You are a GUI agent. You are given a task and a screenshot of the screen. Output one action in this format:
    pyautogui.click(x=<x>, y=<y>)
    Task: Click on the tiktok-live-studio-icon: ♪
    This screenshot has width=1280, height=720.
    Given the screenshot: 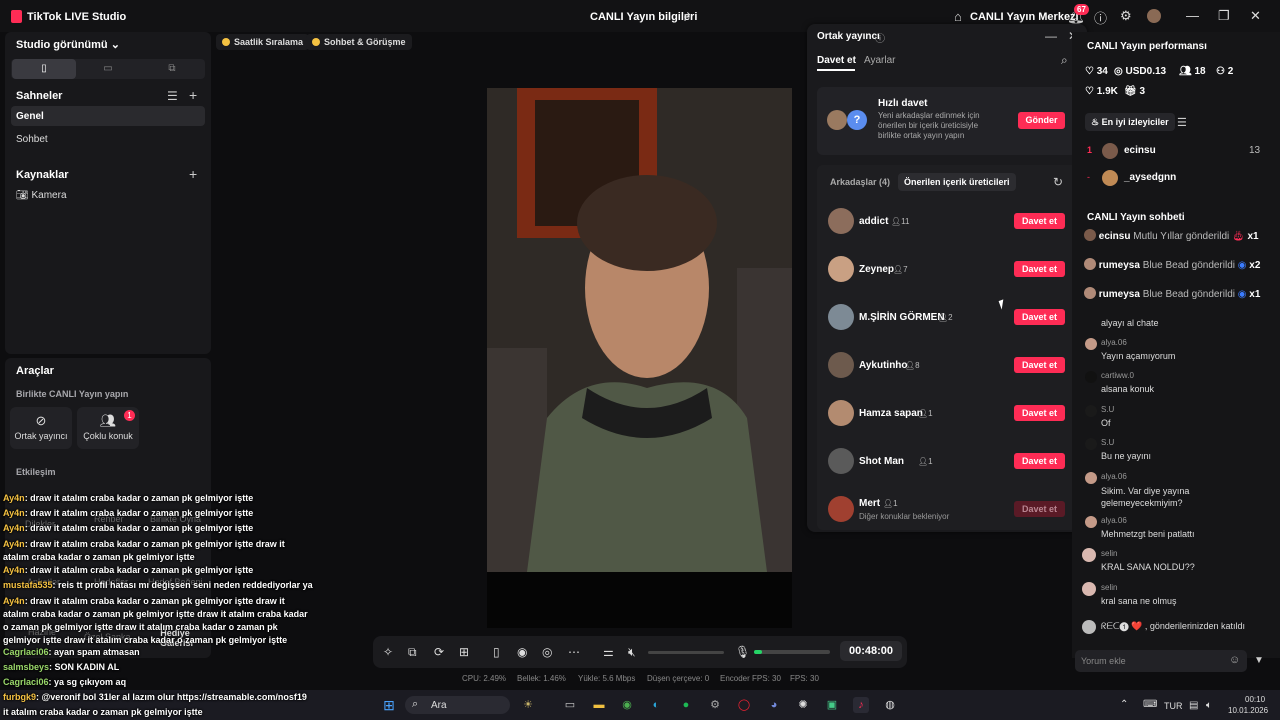 What is the action you would take?
    pyautogui.click(x=861, y=705)
    